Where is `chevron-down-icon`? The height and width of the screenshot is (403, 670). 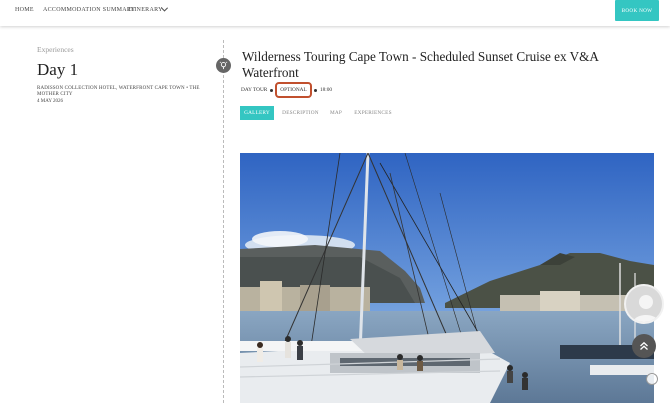
chevron-down-icon is located at coordinates (164, 9).